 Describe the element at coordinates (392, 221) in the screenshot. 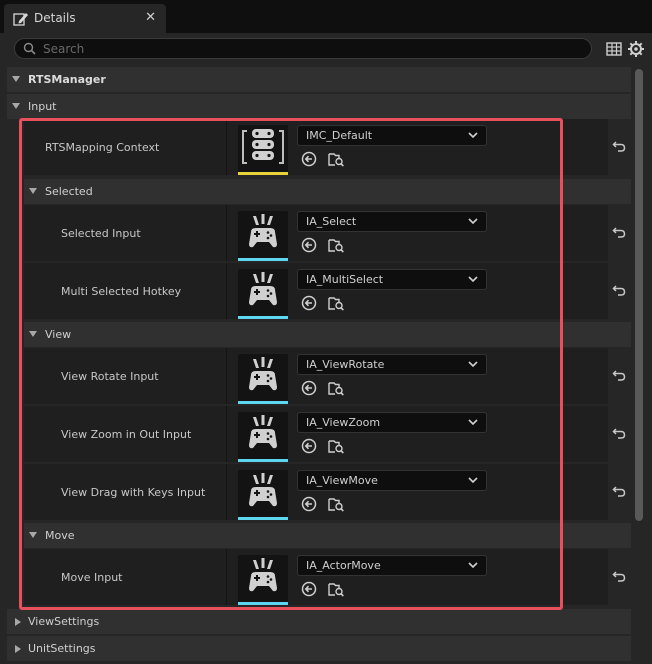

I see `asset-picker-dropdown: IA_Select` at that location.